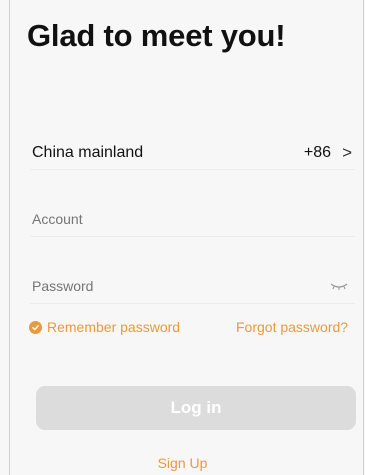 The height and width of the screenshot is (475, 365). What do you see at coordinates (339, 286) in the screenshot?
I see `eye-closed-icon` at bounding box center [339, 286].